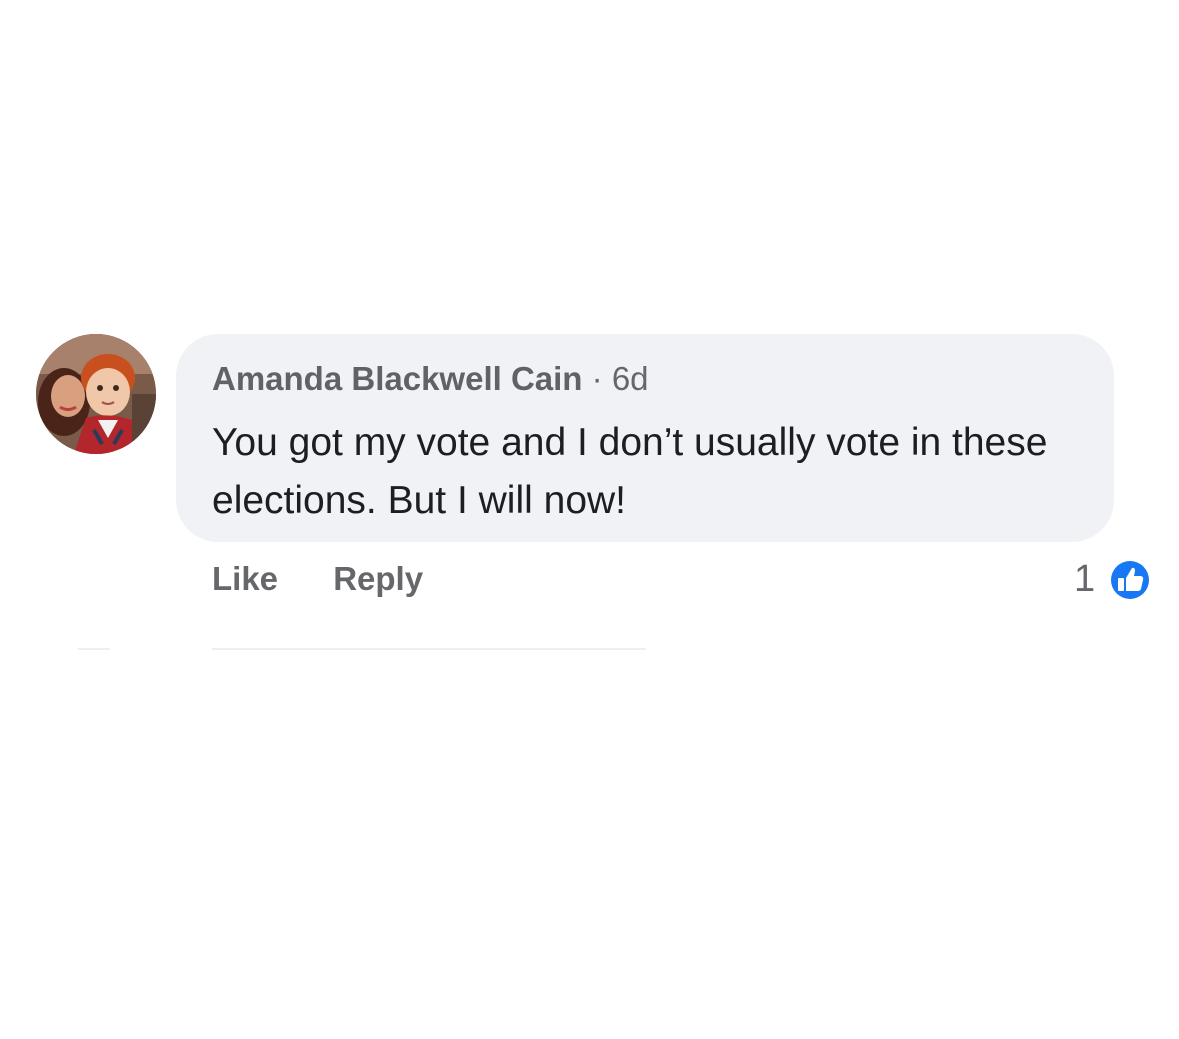 The height and width of the screenshot is (1039, 1179). Describe the element at coordinates (245, 579) in the screenshot. I see `like-button: Like` at that location.